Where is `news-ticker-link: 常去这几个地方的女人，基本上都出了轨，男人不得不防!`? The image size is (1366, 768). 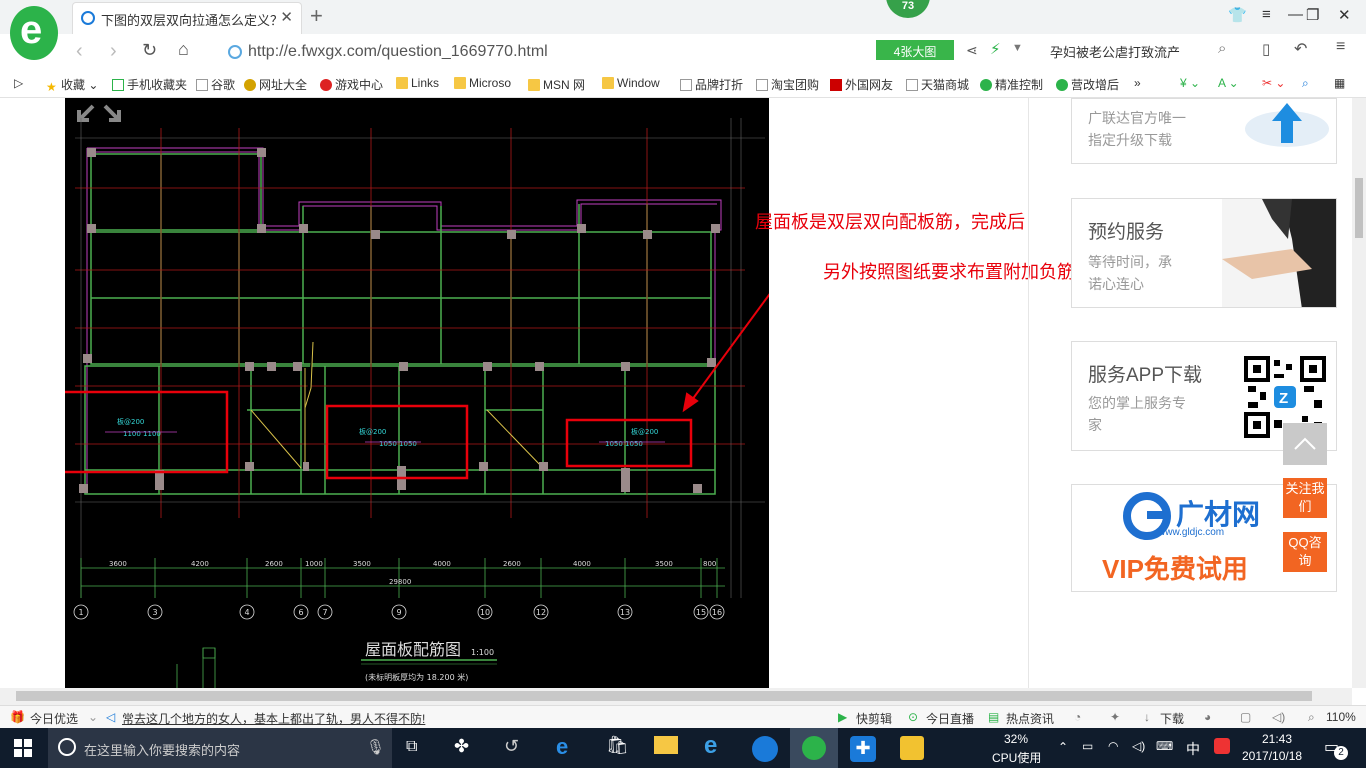 news-ticker-link: 常去这几个地方的女人，基本上都出了轨，男人不得不防! is located at coordinates (273, 718).